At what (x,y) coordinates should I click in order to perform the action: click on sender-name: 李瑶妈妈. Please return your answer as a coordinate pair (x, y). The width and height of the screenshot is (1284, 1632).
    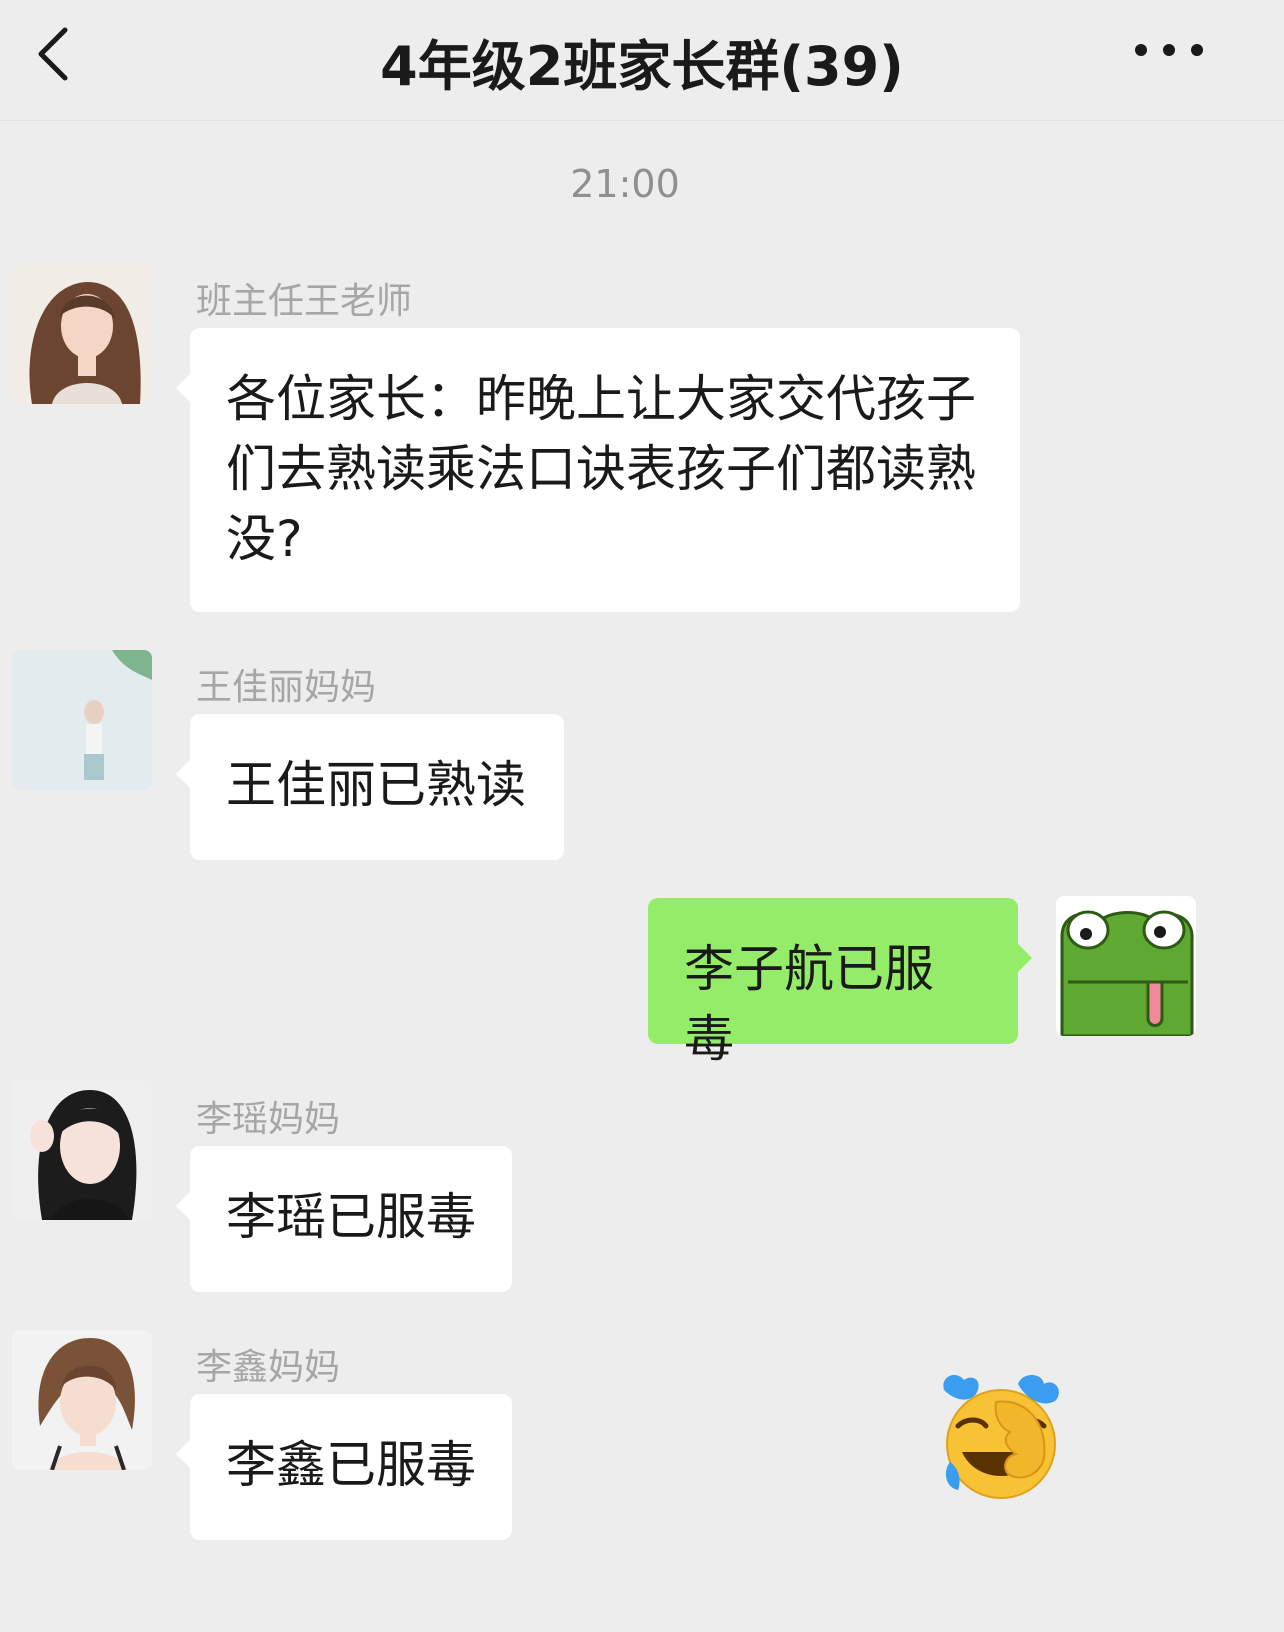
    Looking at the image, I should click on (268, 1119).